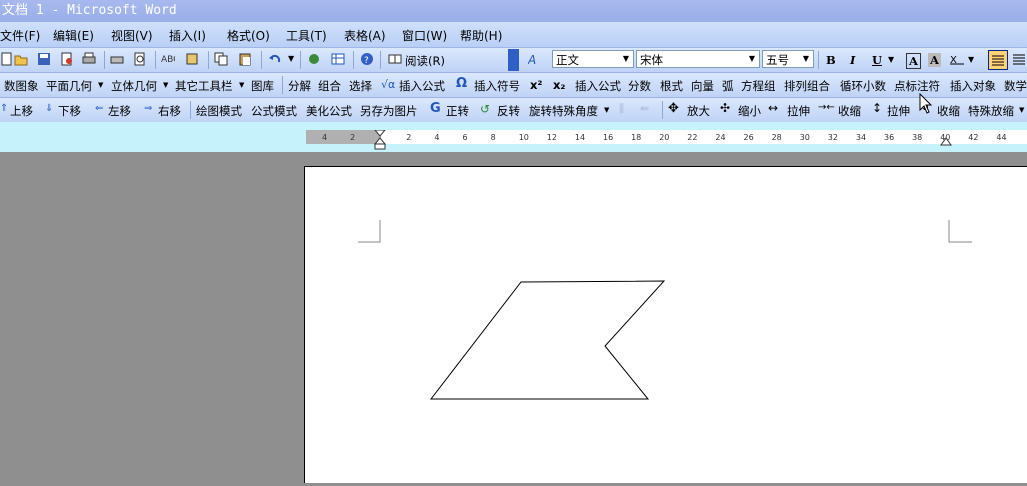 The height and width of the screenshot is (486, 1027). Describe the element at coordinates (536, 85) in the screenshot. I see `superscript-button: x²` at that location.